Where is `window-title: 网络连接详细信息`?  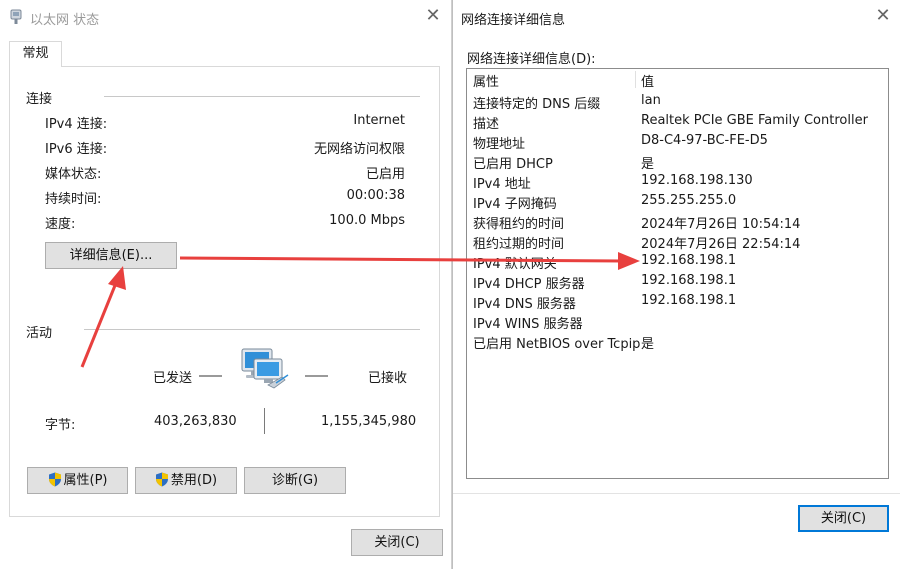
window-title: 网络连接详细信息 is located at coordinates (513, 20).